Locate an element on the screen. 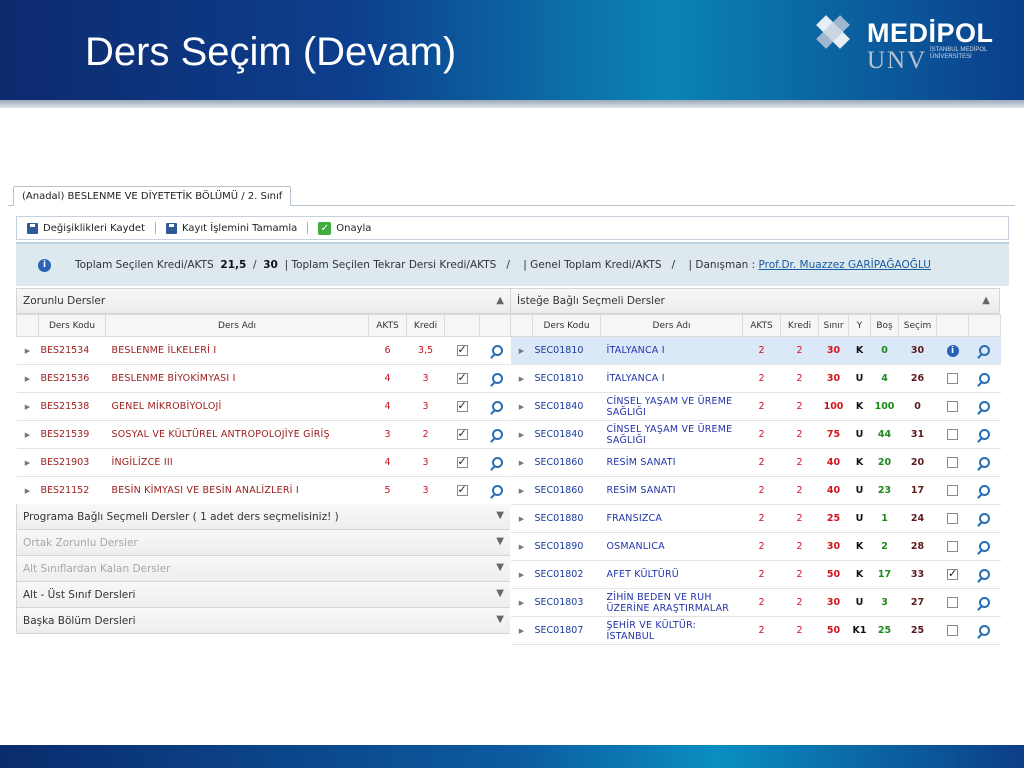 The height and width of the screenshot is (768, 1024). table-row: ▶ BES21903 İNGİLİZCE III 4 3 is located at coordinates (265, 462).